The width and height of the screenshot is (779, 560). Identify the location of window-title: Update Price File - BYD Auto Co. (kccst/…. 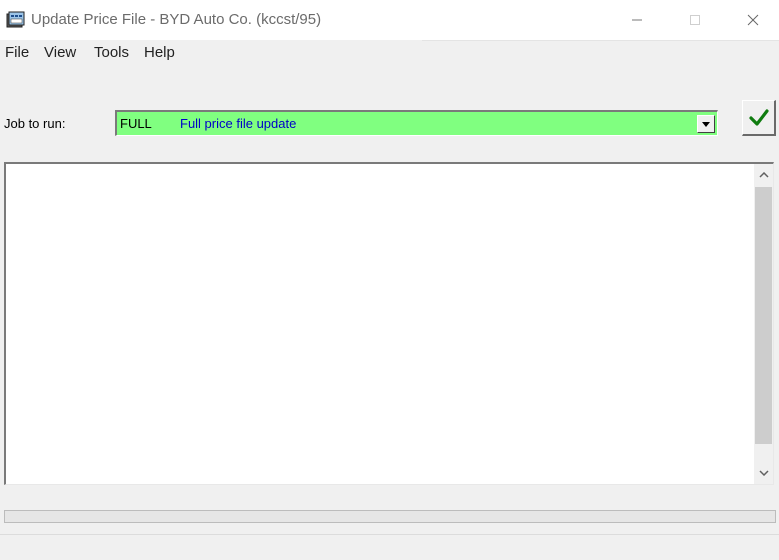
(176, 19).